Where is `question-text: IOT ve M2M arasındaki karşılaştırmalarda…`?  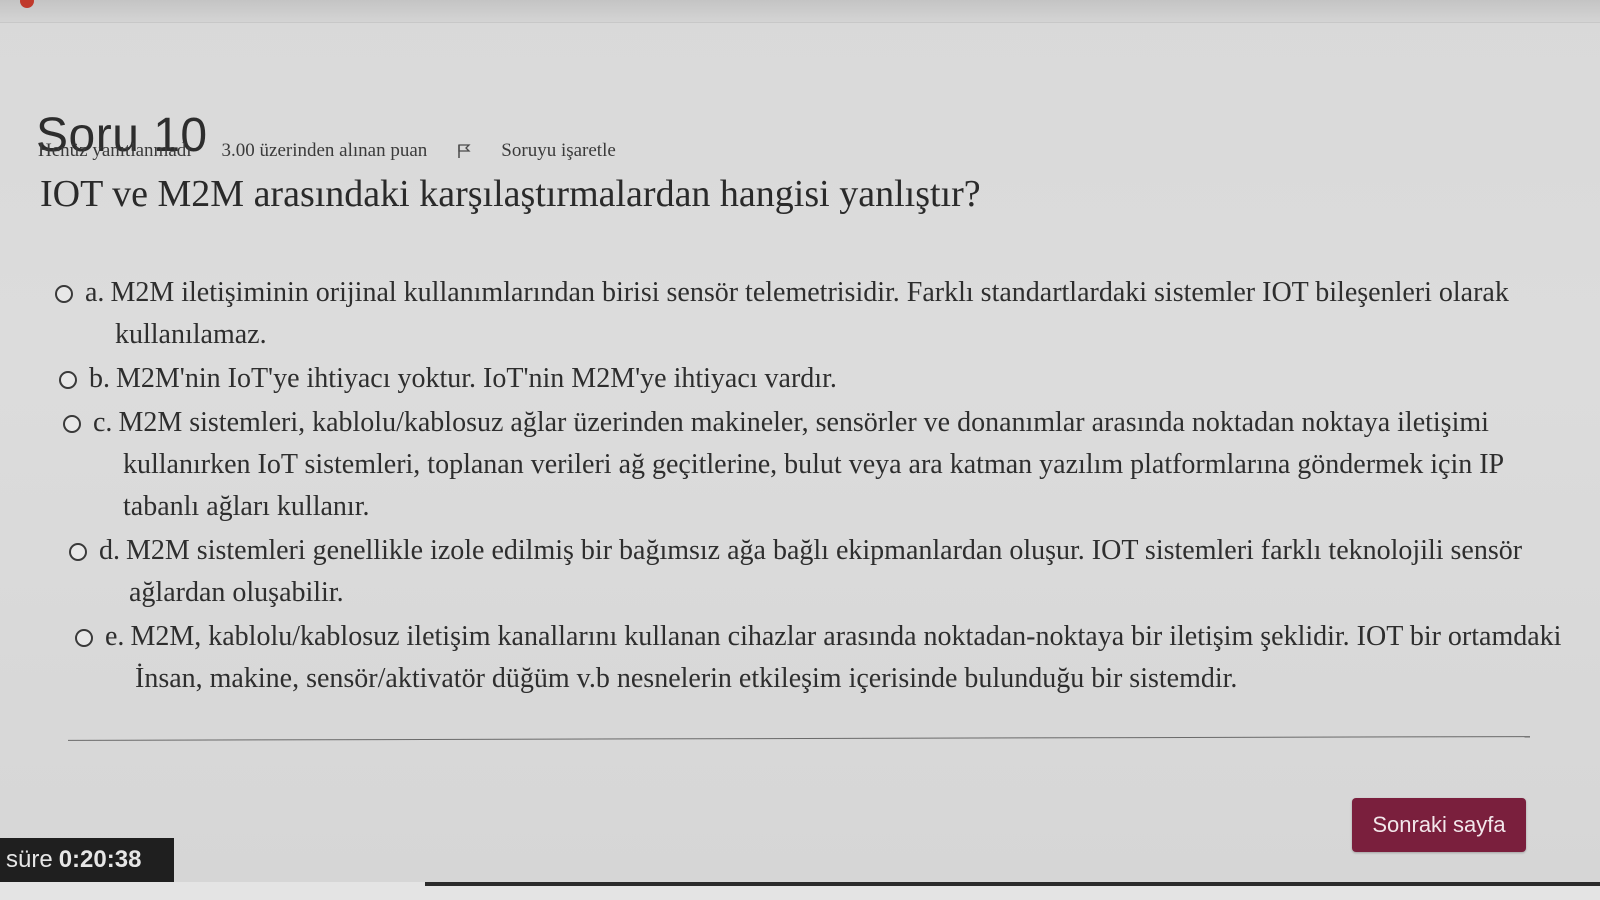 question-text: IOT ve M2M arasındaki karşılaştırmalarda… is located at coordinates (510, 194).